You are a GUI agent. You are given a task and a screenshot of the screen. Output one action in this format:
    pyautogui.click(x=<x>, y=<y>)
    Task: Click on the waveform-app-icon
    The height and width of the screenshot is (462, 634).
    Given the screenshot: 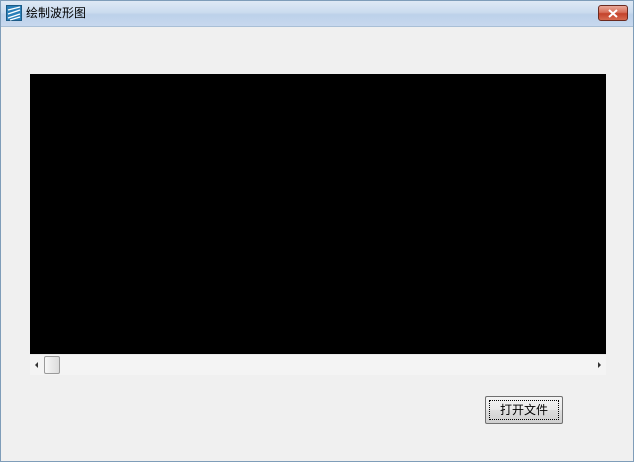 What is the action you would take?
    pyautogui.click(x=14, y=13)
    